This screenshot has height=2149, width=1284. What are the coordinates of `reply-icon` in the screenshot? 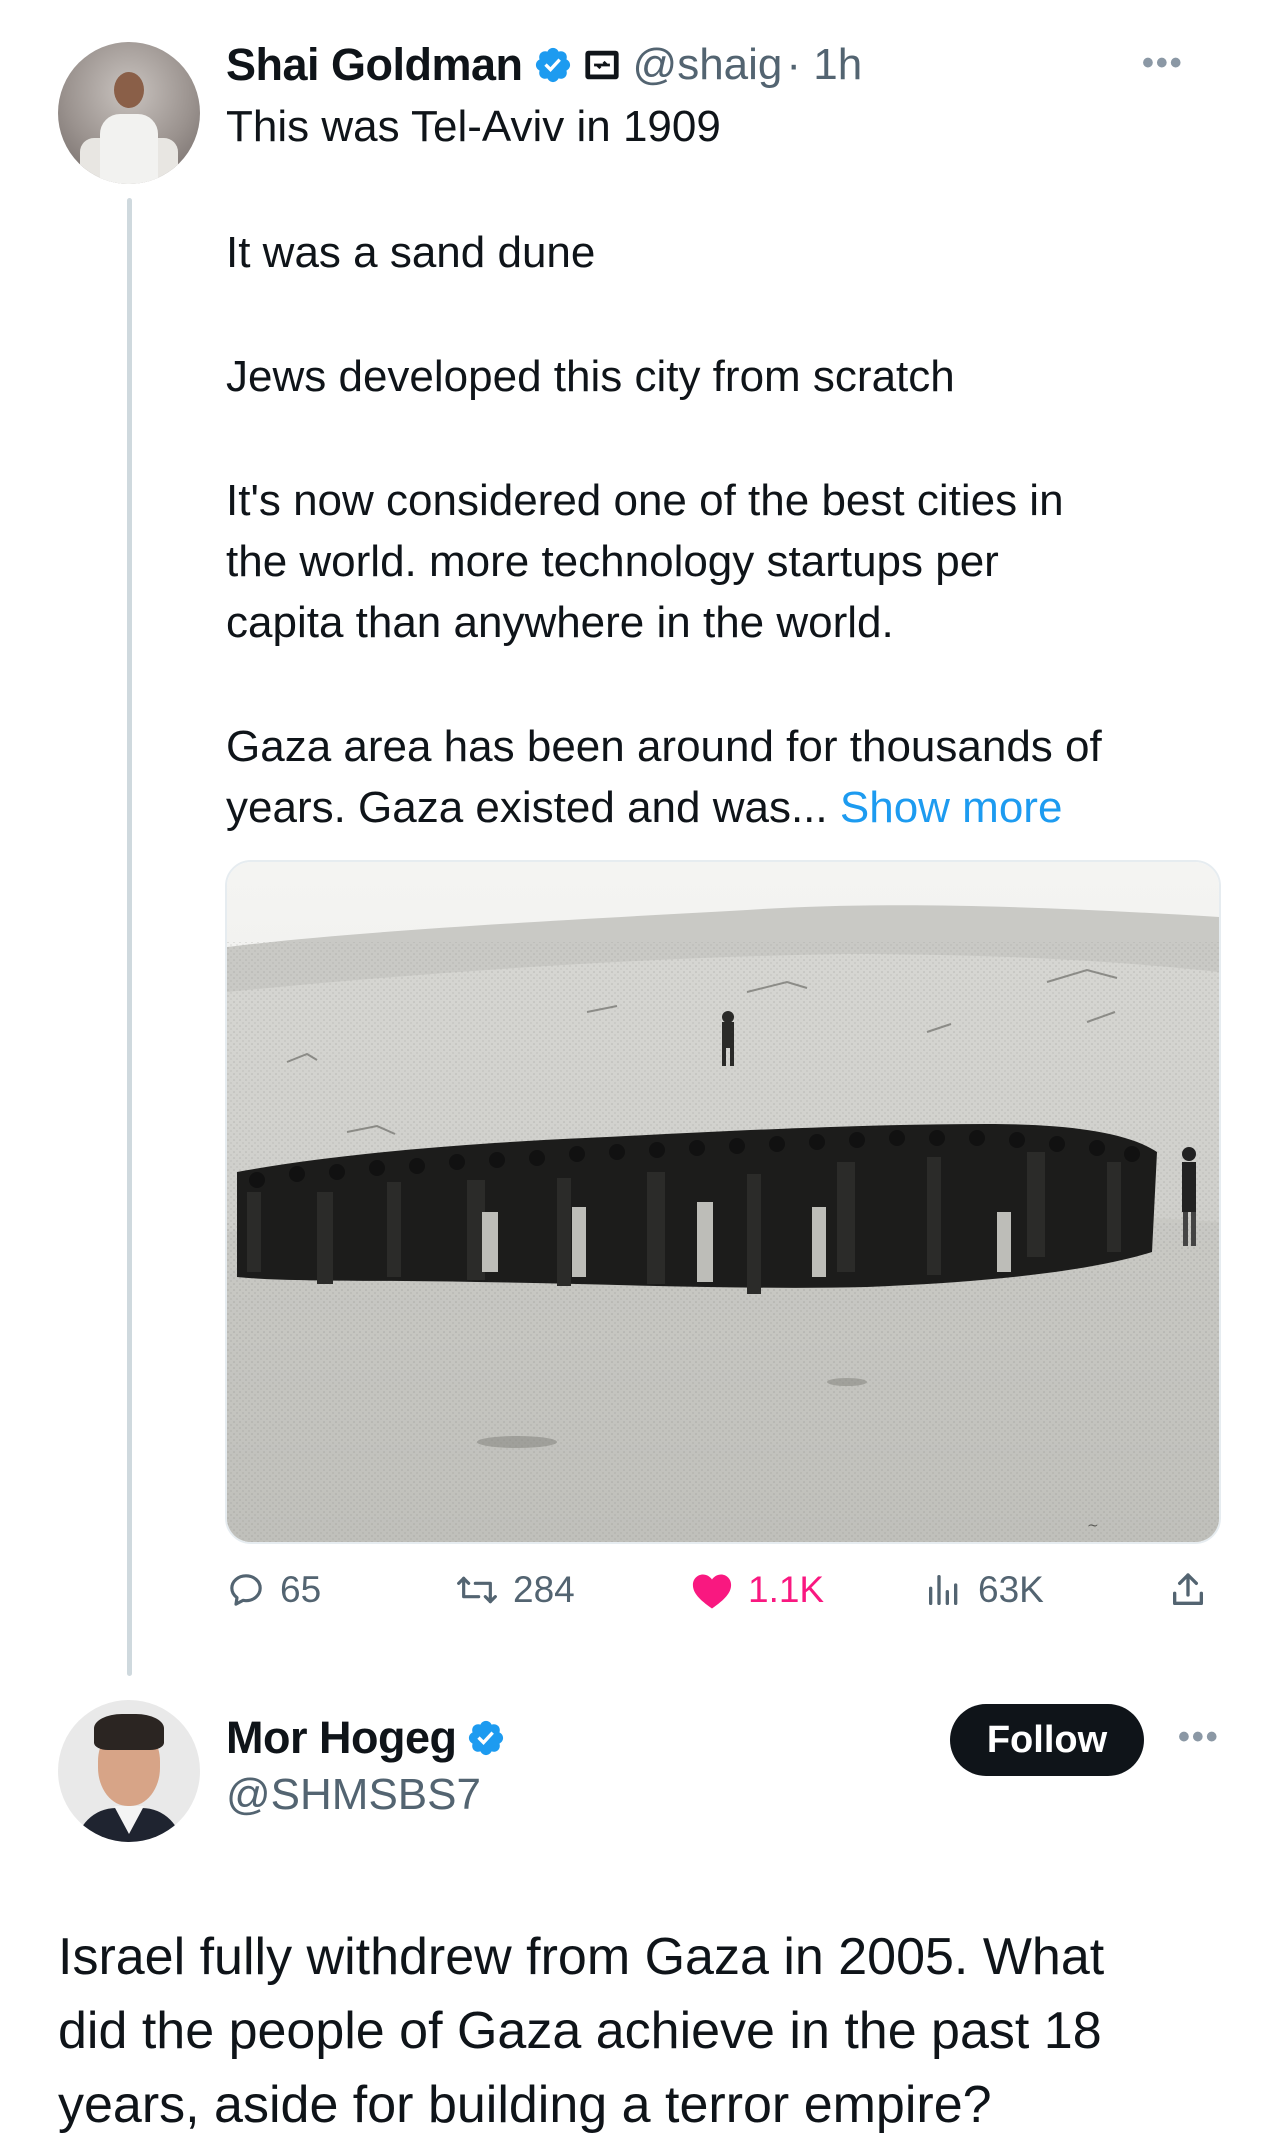 It's located at (246, 1590).